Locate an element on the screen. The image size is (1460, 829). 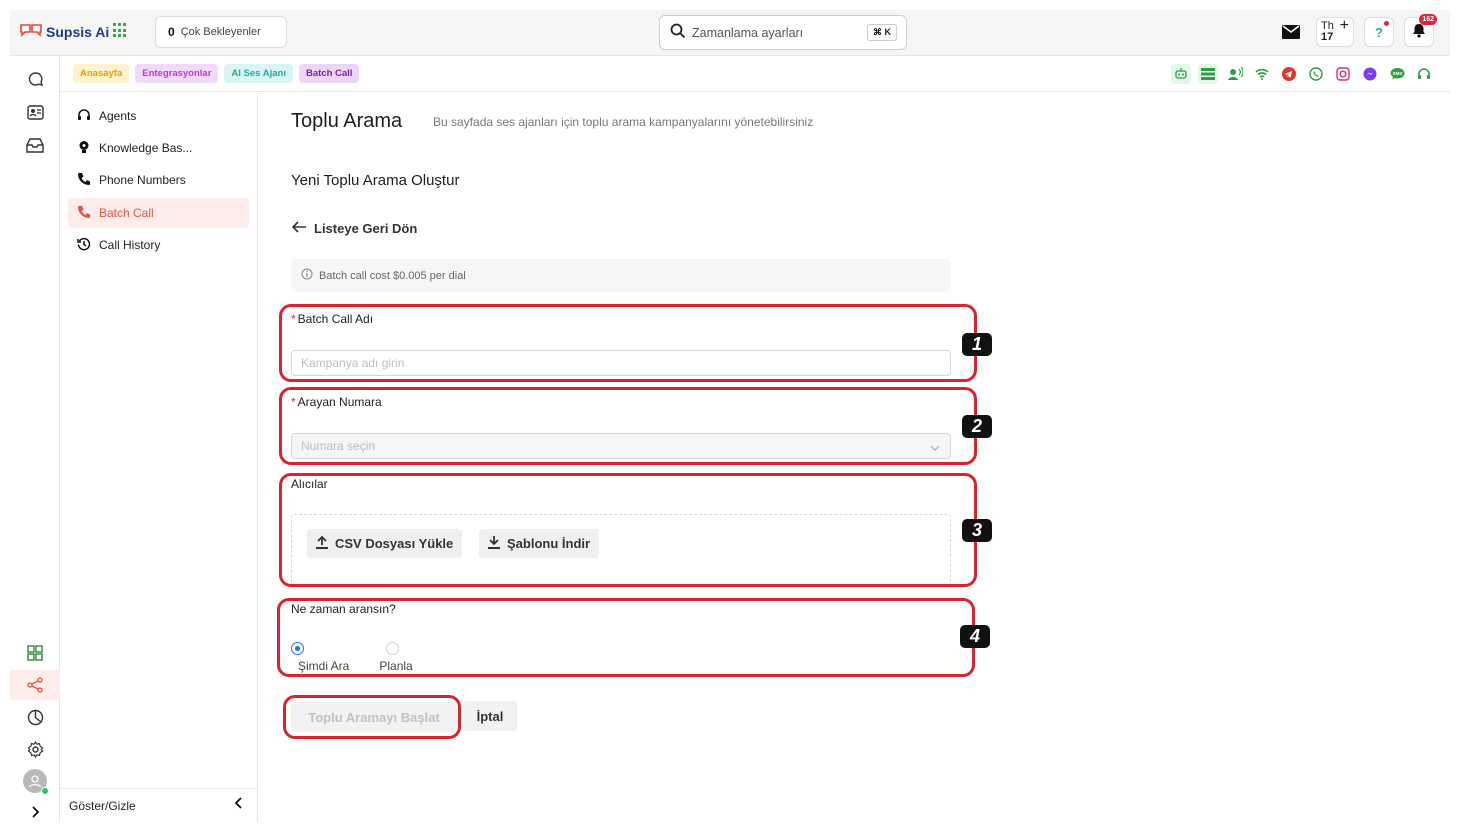
subnav-item-batch-call: Batch Call is located at coordinates (158, 213).